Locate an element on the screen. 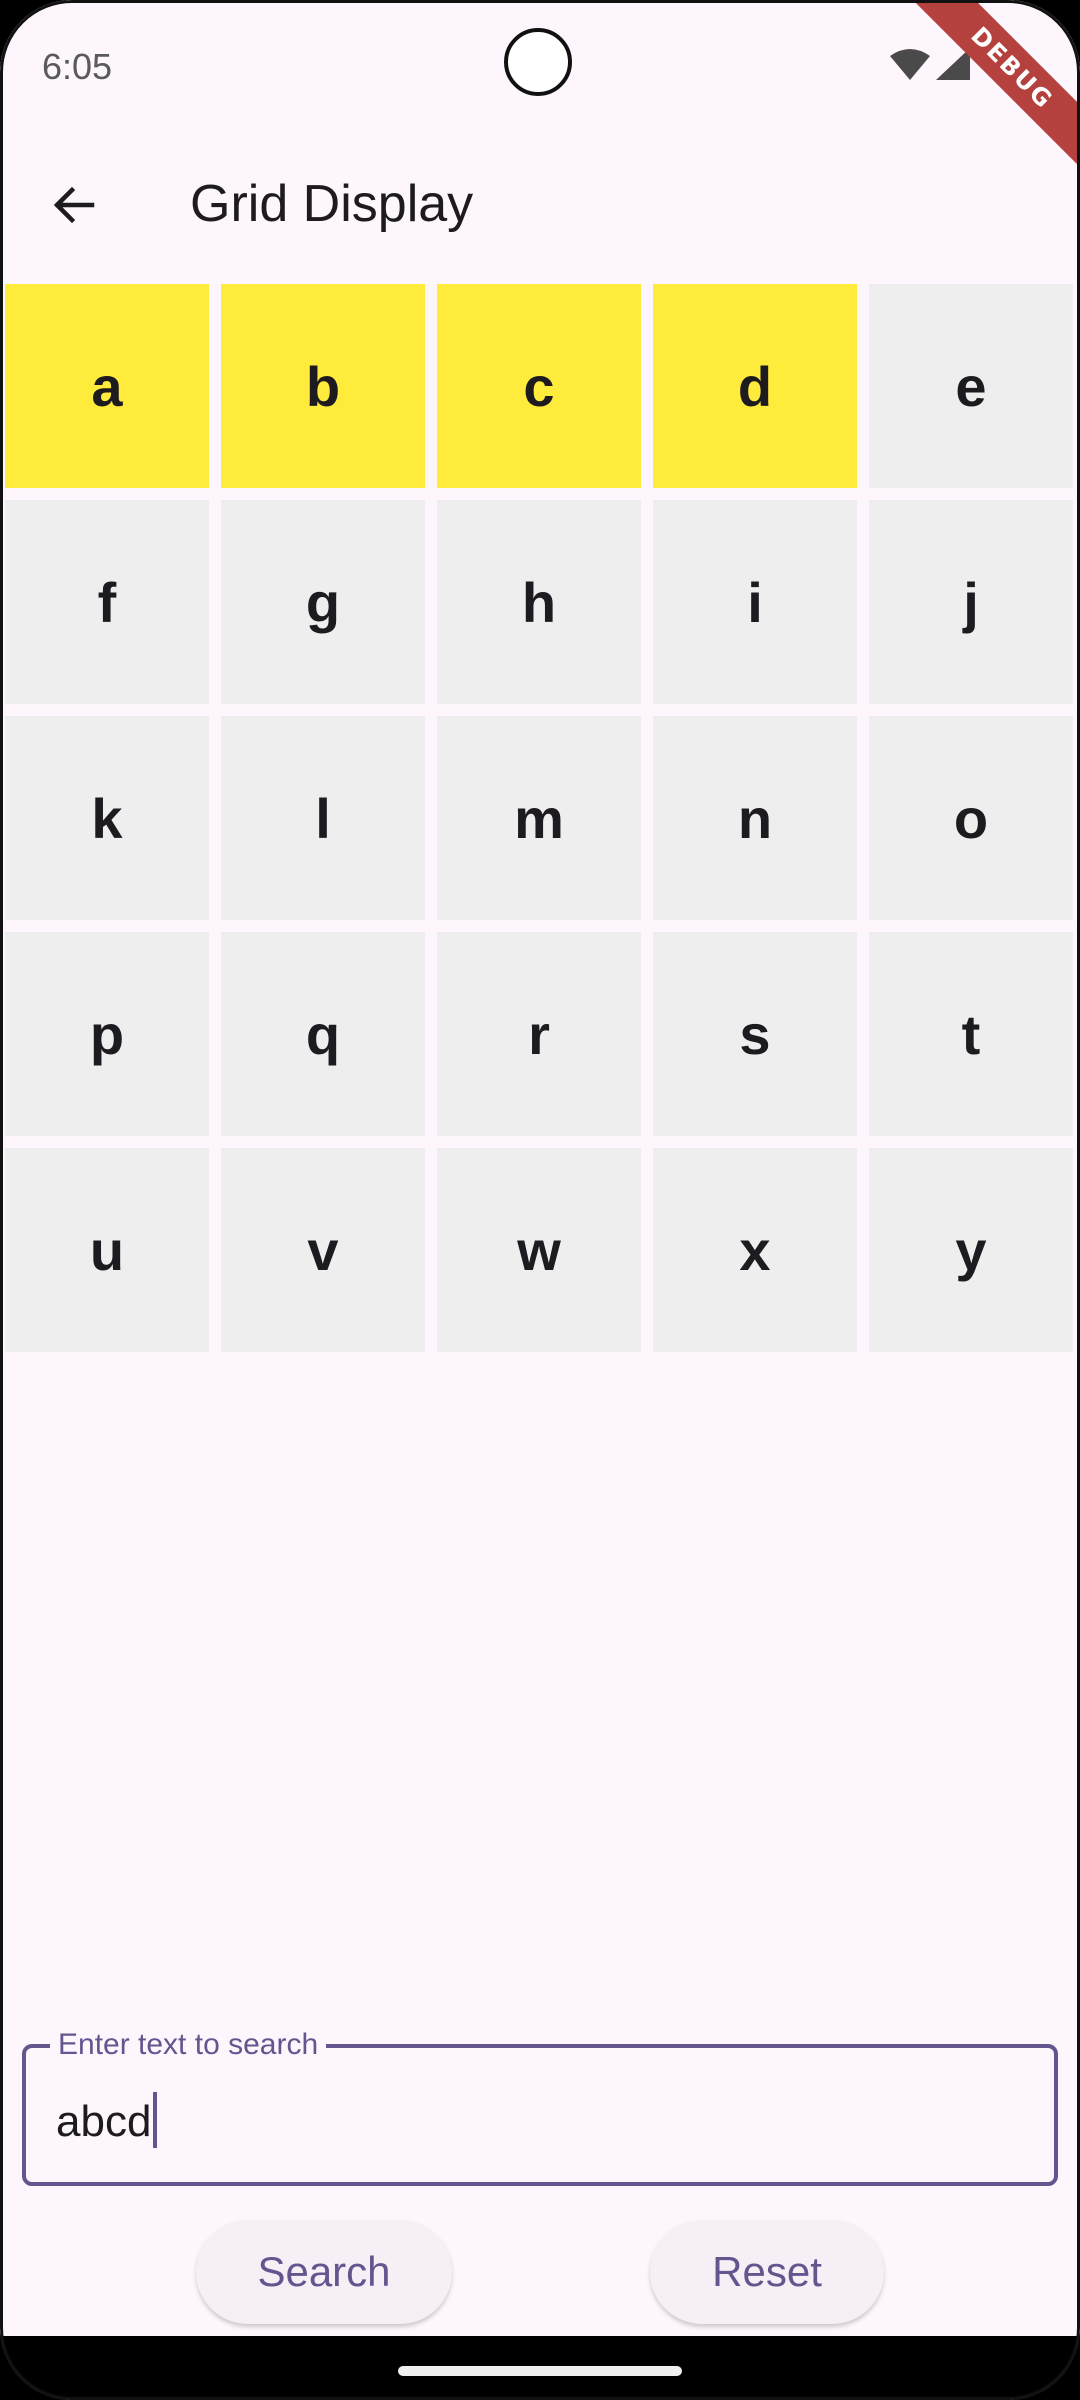 The image size is (1080, 2400). grid-cell-p: p is located at coordinates (107, 1034).